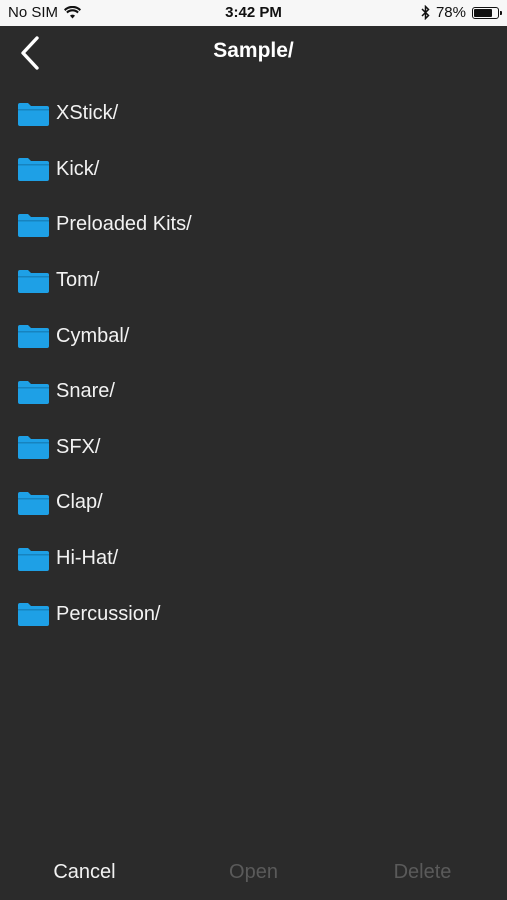  Describe the element at coordinates (253, 392) in the screenshot. I see `folder-item: Snare/` at that location.